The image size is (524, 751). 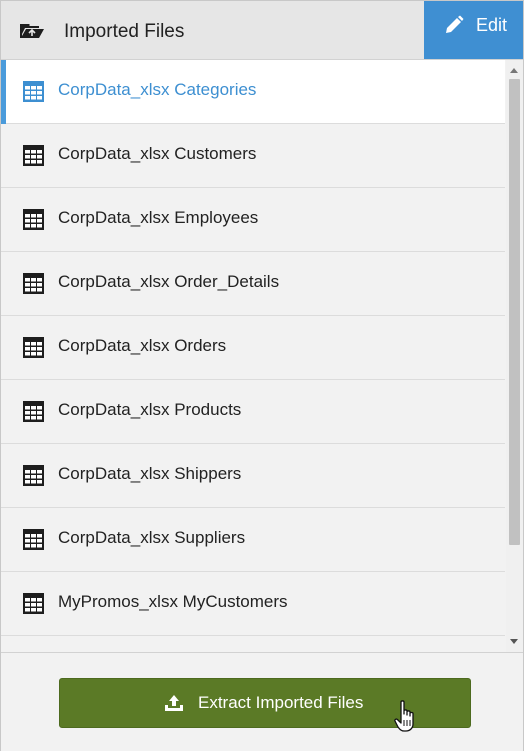 What do you see at coordinates (152, 537) in the screenshot?
I see `file-item-label: CorpData_xlsx Suppliers` at bounding box center [152, 537].